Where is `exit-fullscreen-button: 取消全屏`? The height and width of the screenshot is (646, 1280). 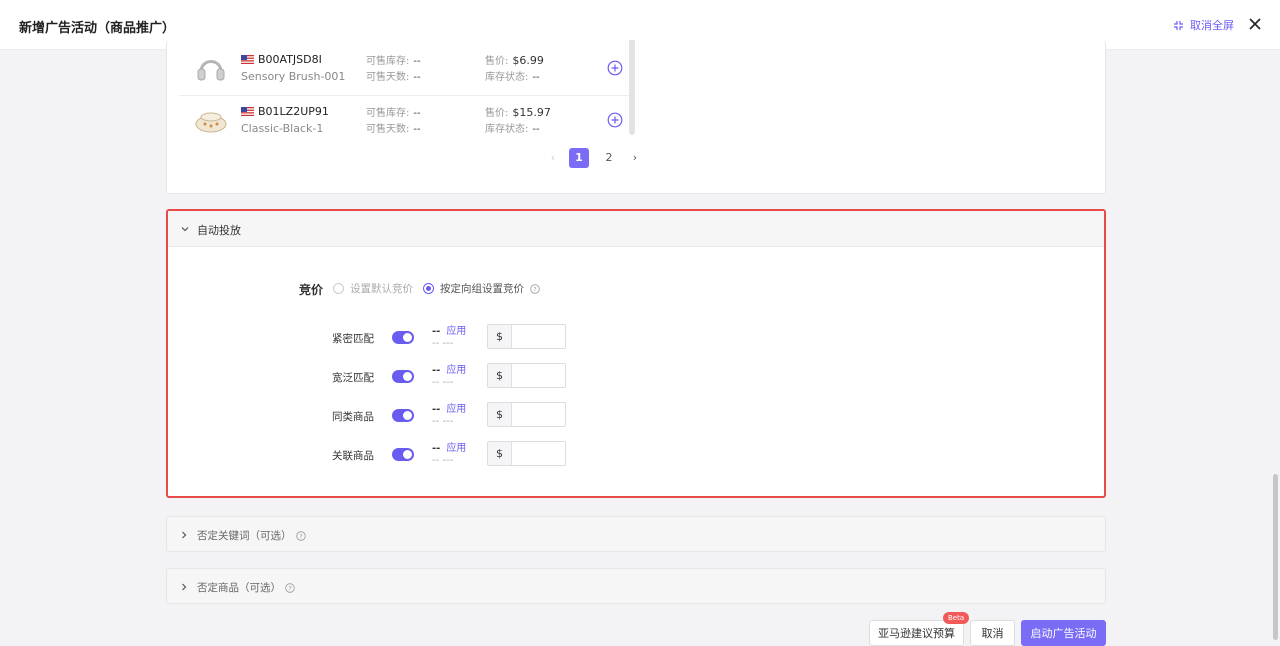 exit-fullscreen-button: 取消全屏 is located at coordinates (1203, 25).